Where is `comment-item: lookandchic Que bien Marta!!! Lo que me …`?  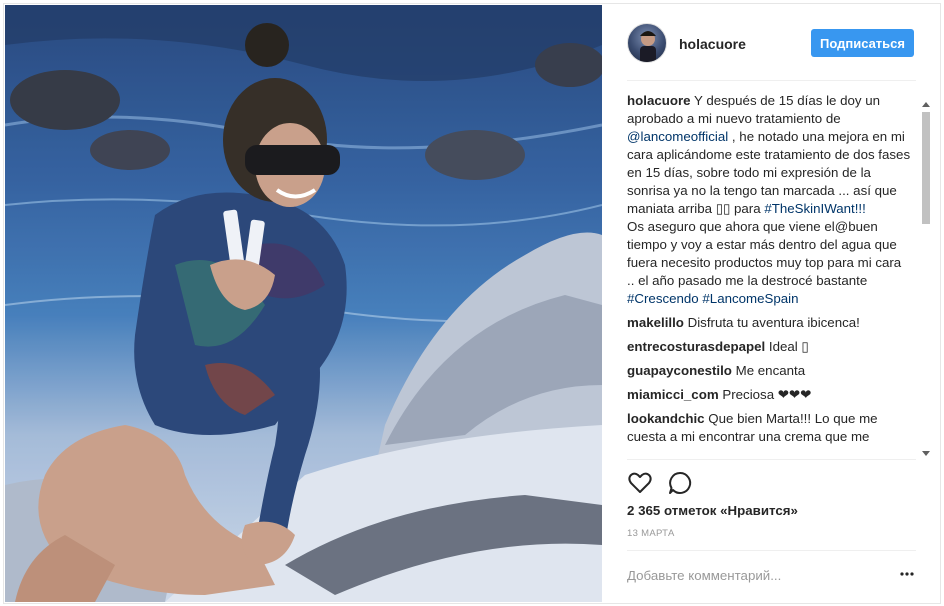
comment-item: lookandchic Que bien Marta!!! Lo que me … is located at coordinates (769, 428).